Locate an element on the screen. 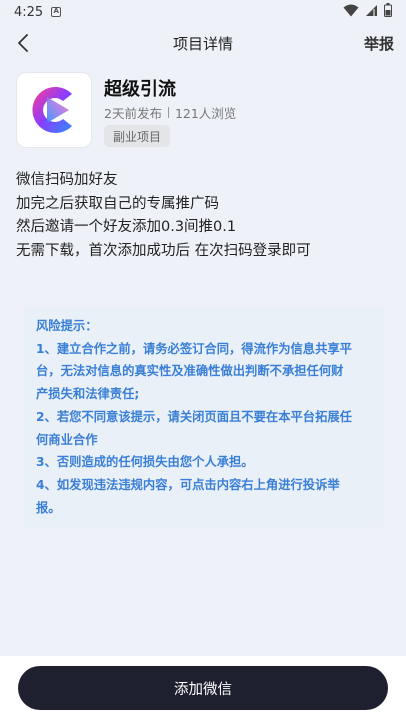 This screenshot has height=721, width=406. app-logo is located at coordinates (54, 110).